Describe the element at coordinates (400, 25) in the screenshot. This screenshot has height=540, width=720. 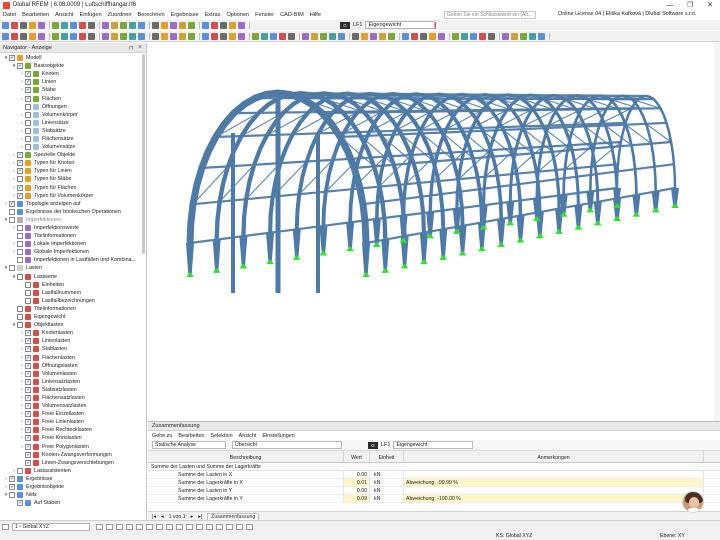
I see `load-case-name-dropdown: Eigengewicht` at that location.